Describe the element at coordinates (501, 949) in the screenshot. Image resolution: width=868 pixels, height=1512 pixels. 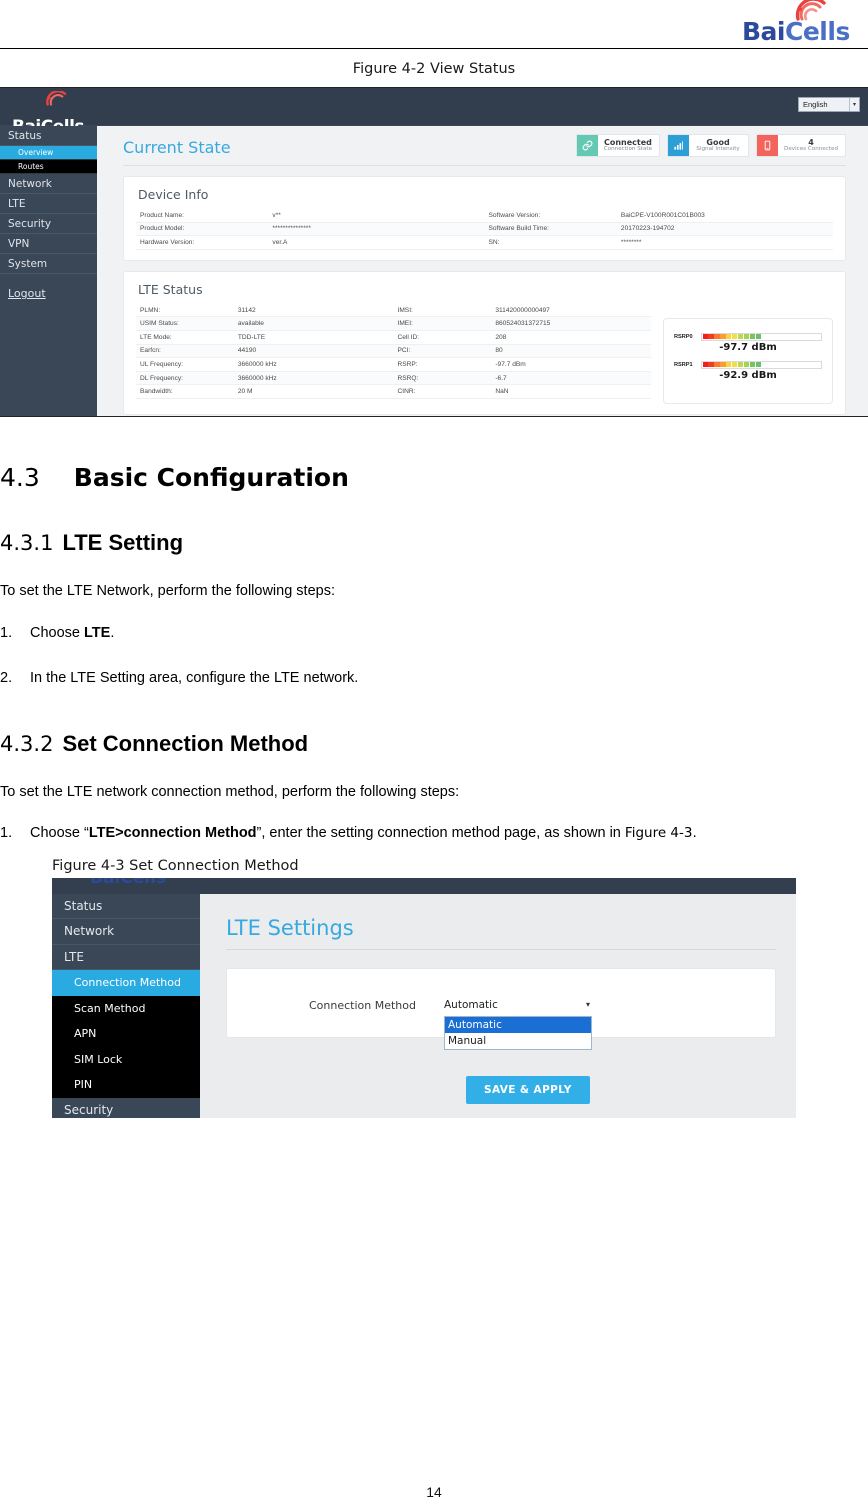
I see `settings-title-divider` at that location.